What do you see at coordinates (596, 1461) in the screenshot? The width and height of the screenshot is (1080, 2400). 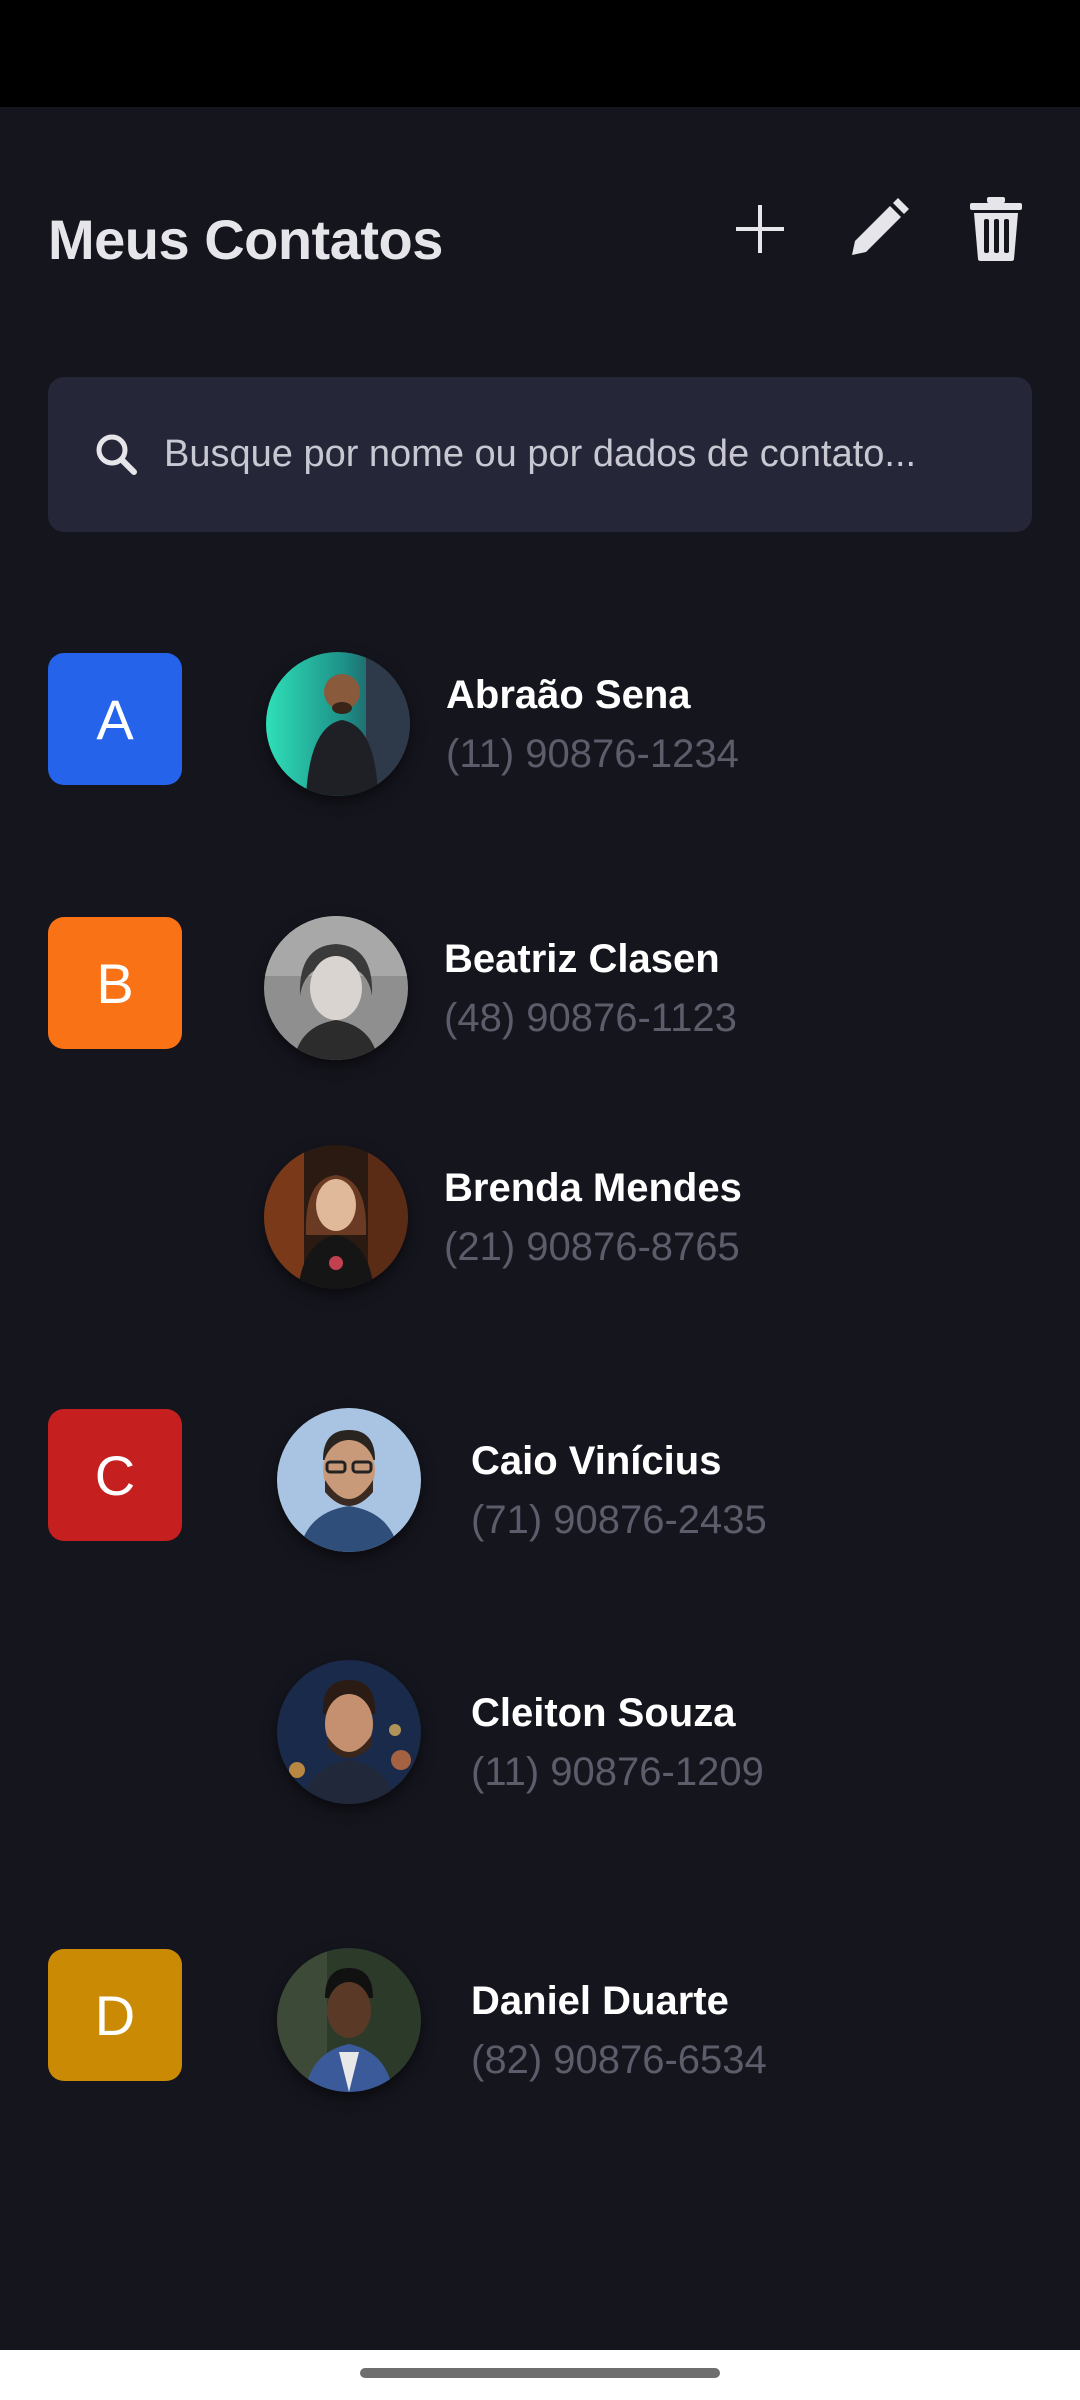 I see `contact-name: Caio Vinícius` at bounding box center [596, 1461].